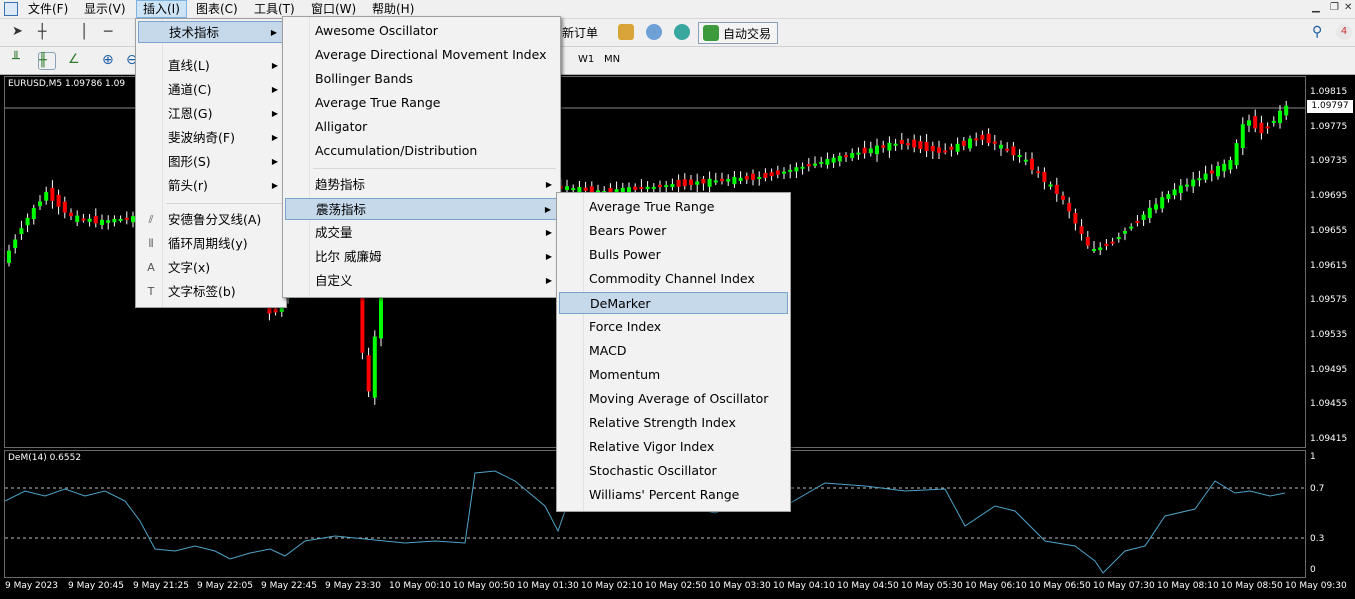  Describe the element at coordinates (211, 268) in the screenshot. I see `menu-item-text: A 文字(x)` at that location.